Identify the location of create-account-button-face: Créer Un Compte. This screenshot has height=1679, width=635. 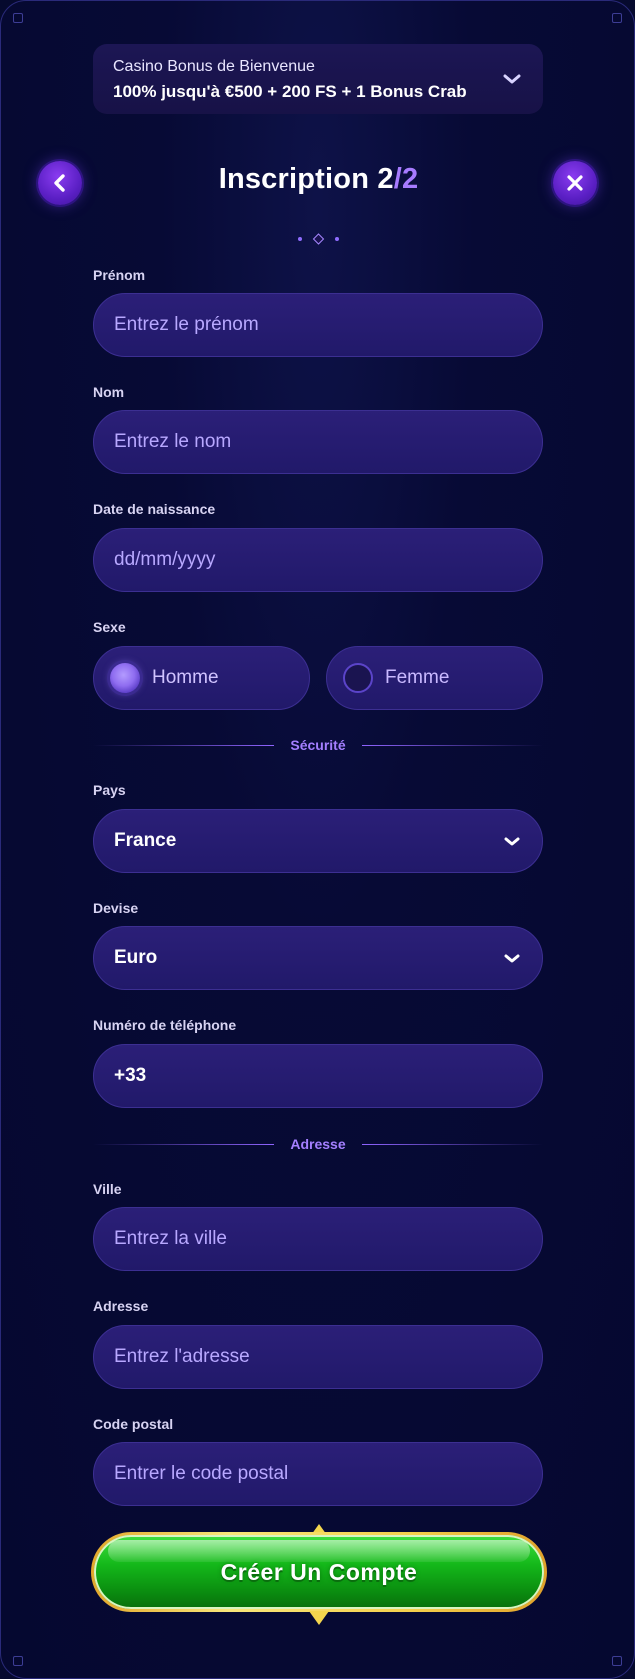
(319, 1572).